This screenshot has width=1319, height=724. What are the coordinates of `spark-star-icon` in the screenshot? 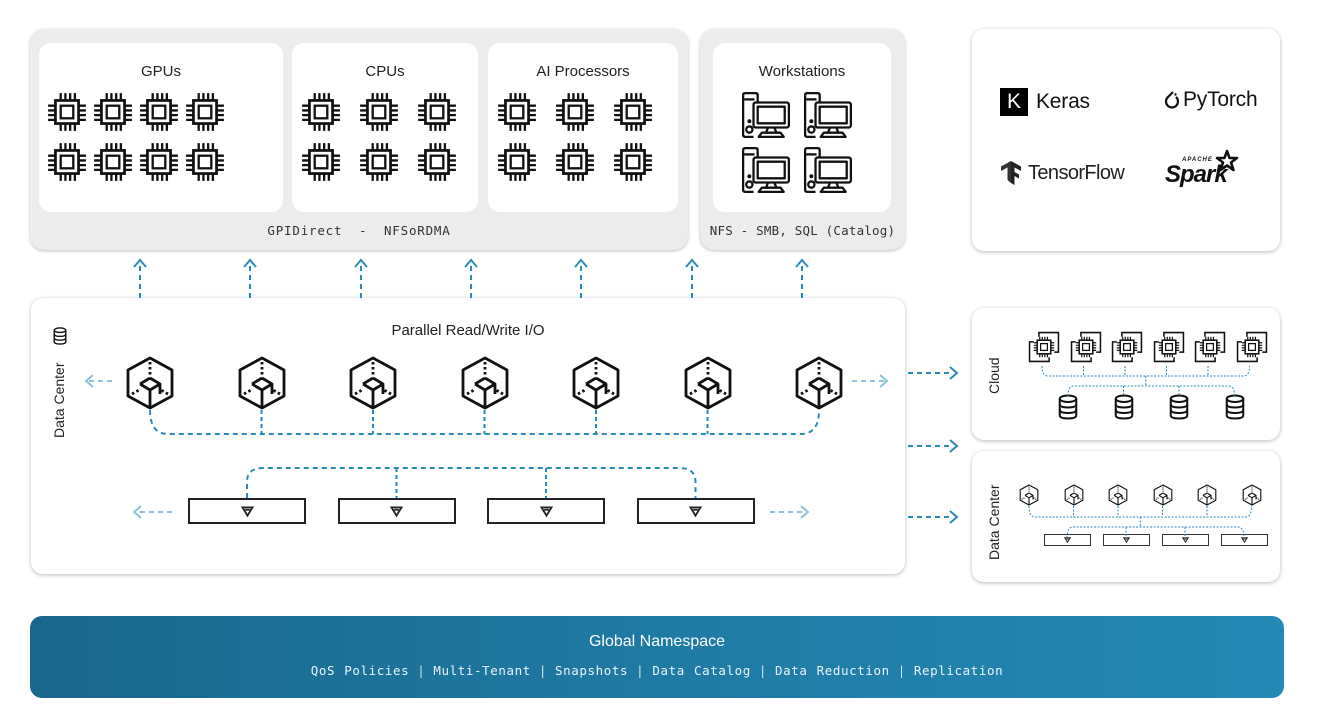 It's located at (1227, 160).